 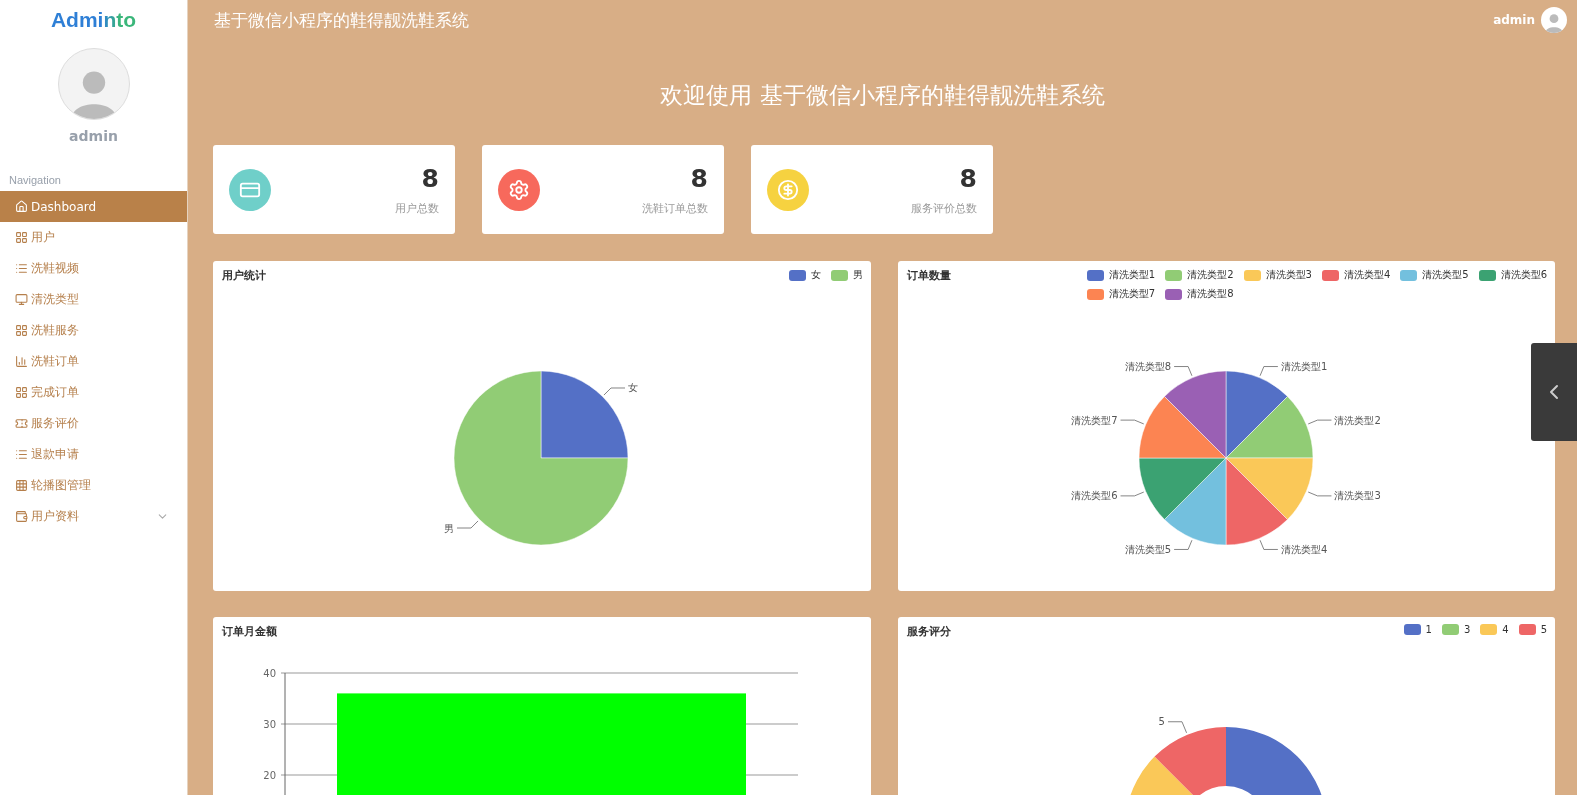 I want to click on wallet-icon, so click(x=21, y=516).